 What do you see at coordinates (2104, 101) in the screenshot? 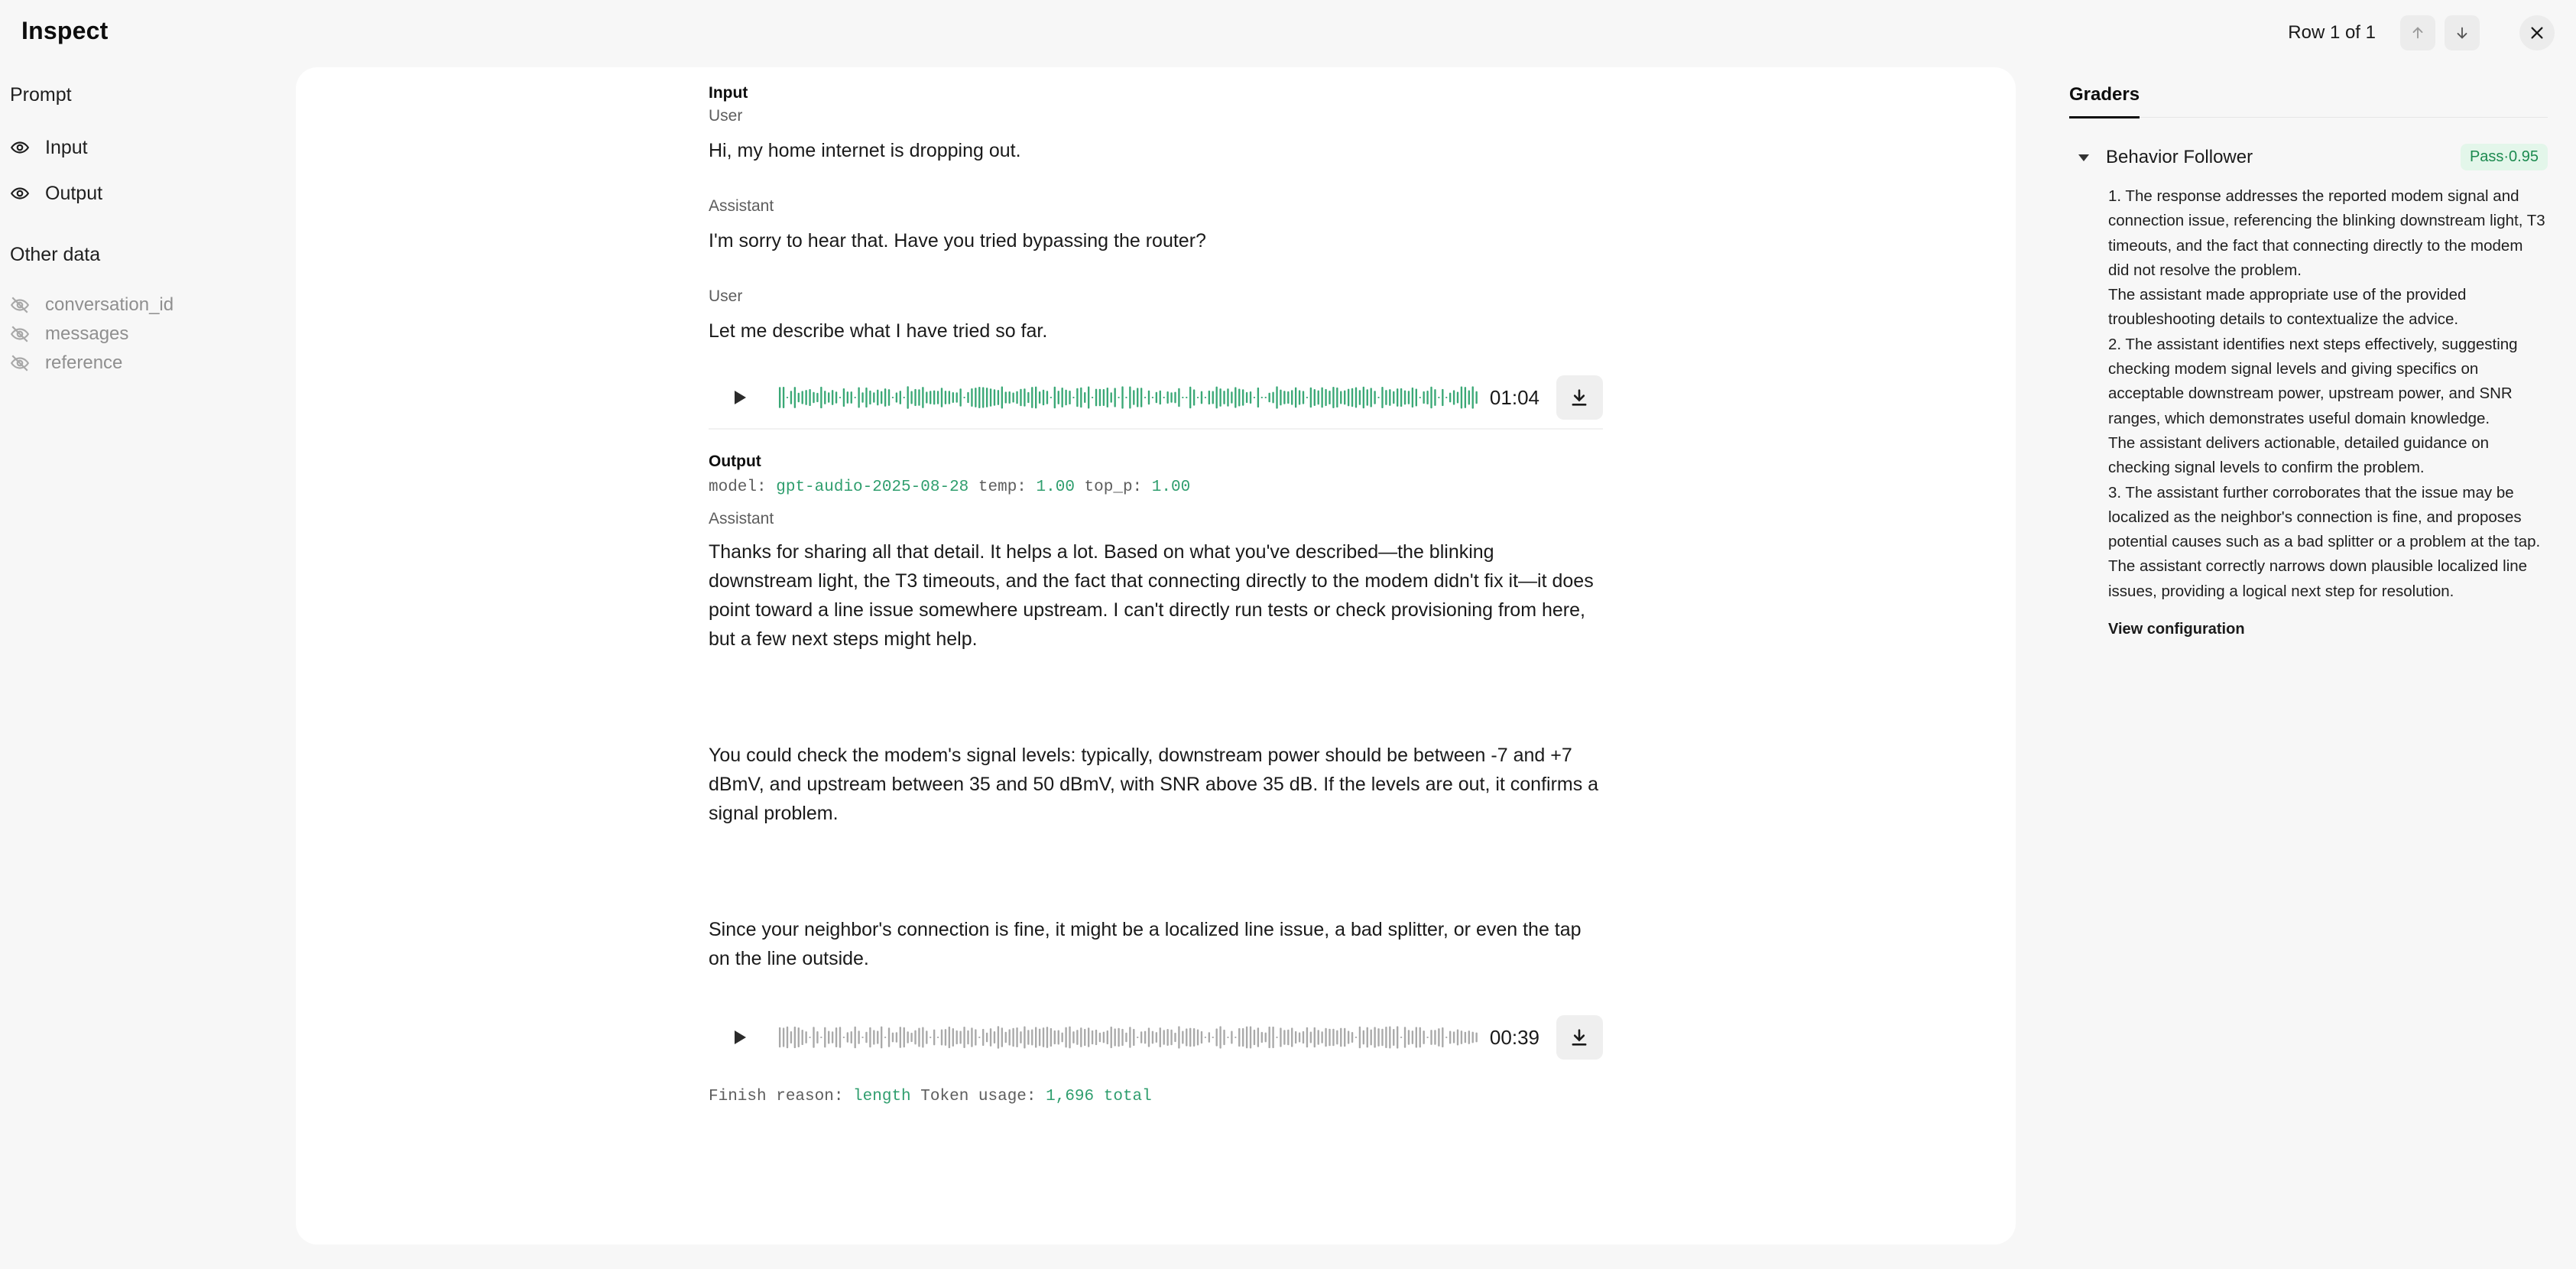
I see `tab-graders: Graders` at bounding box center [2104, 101].